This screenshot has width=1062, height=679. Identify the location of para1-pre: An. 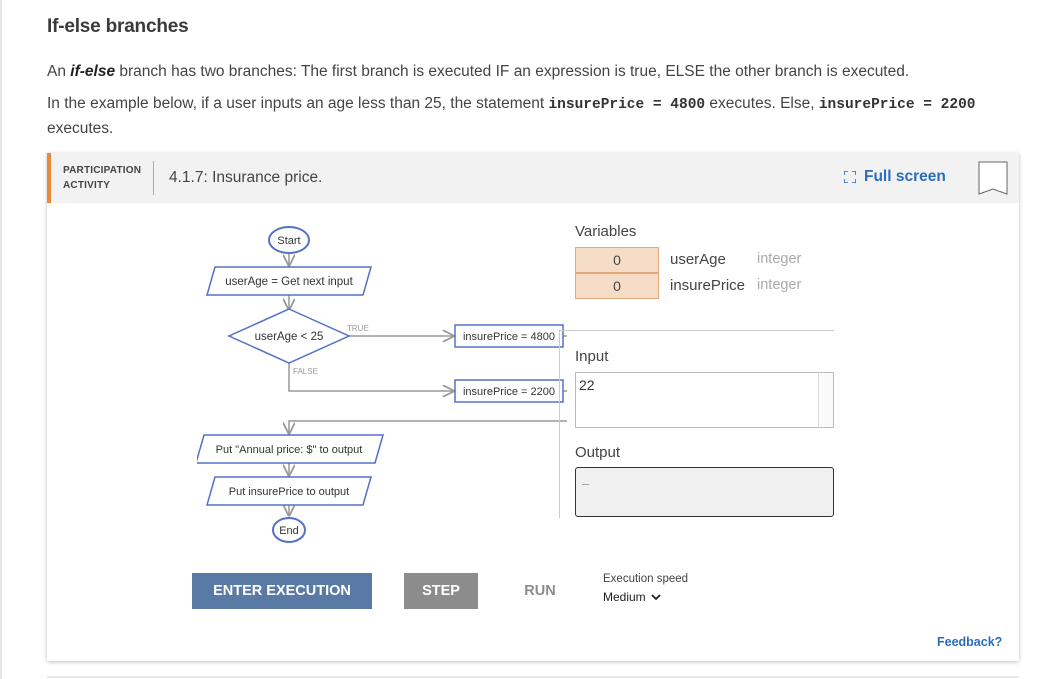
(59, 71).